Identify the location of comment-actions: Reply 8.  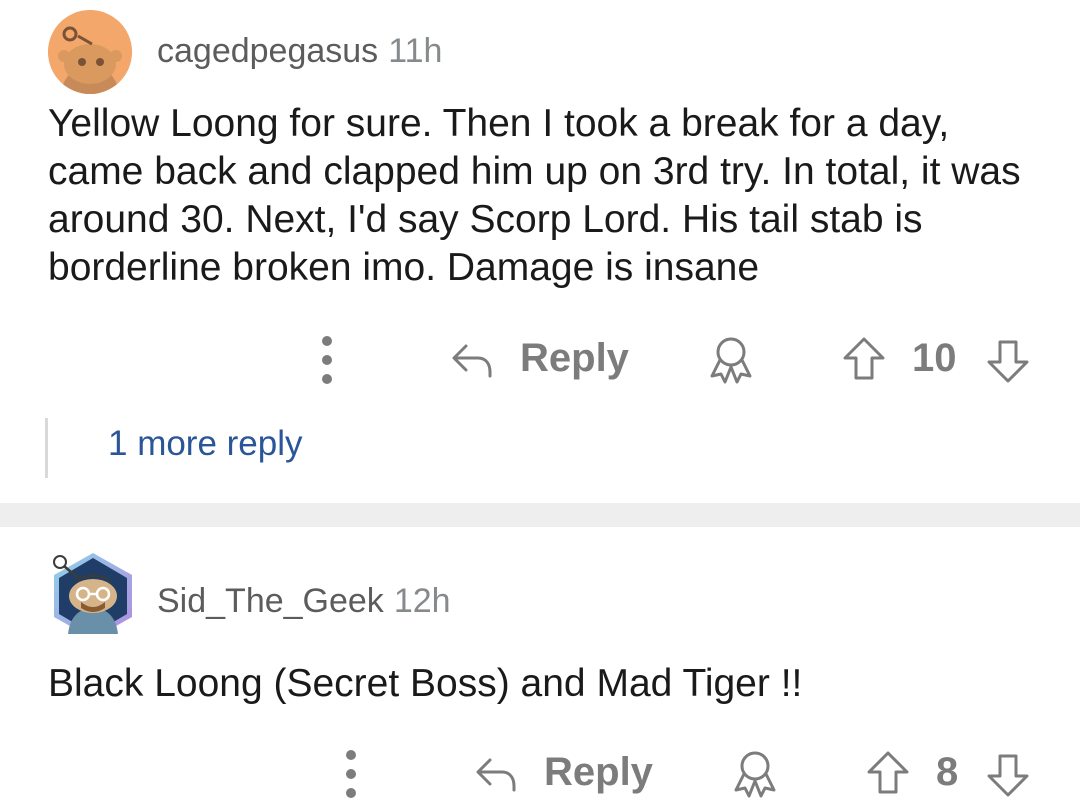
(540, 772).